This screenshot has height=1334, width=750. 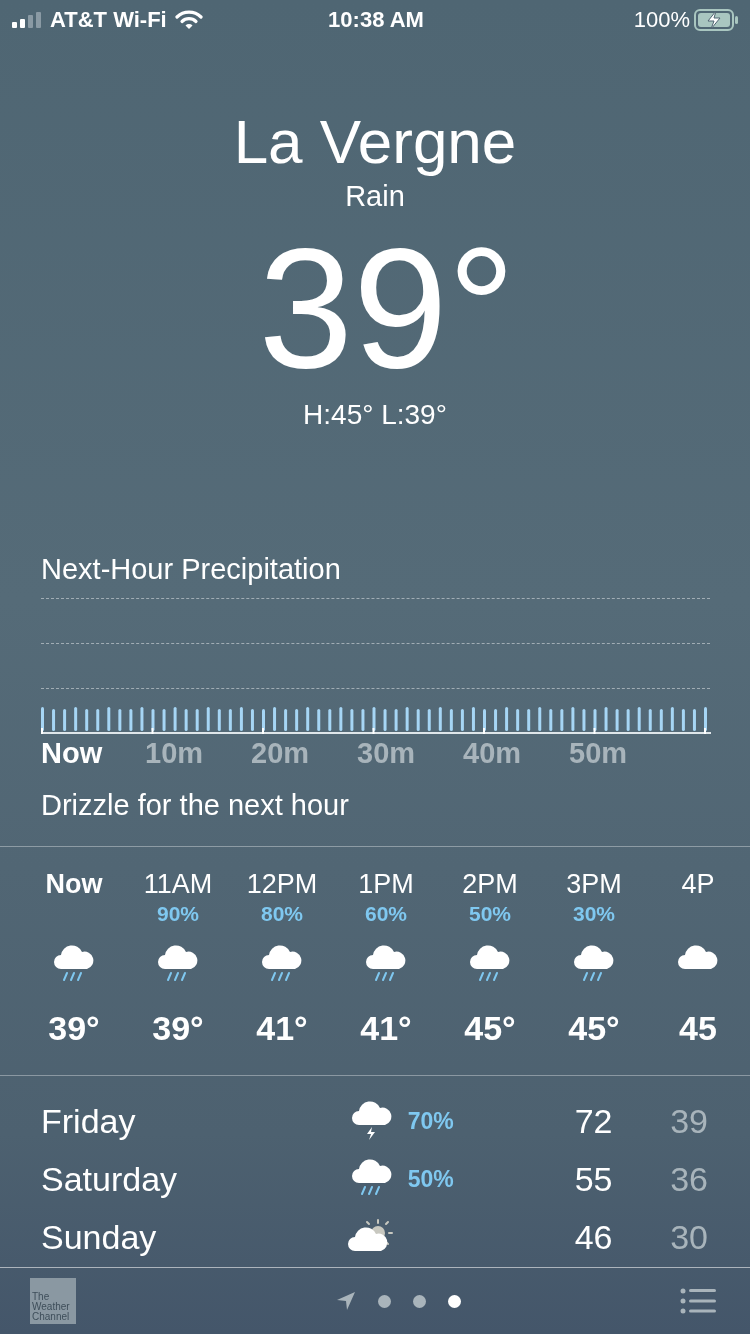 What do you see at coordinates (282, 914) in the screenshot?
I see `precipitation-chance: 80%` at bounding box center [282, 914].